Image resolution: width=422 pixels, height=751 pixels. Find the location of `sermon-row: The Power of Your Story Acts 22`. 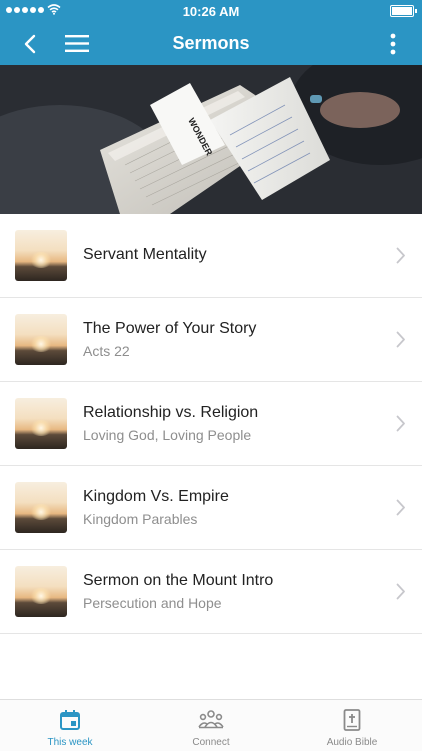

sermon-row: The Power of Your Story Acts 22 is located at coordinates (211, 340).